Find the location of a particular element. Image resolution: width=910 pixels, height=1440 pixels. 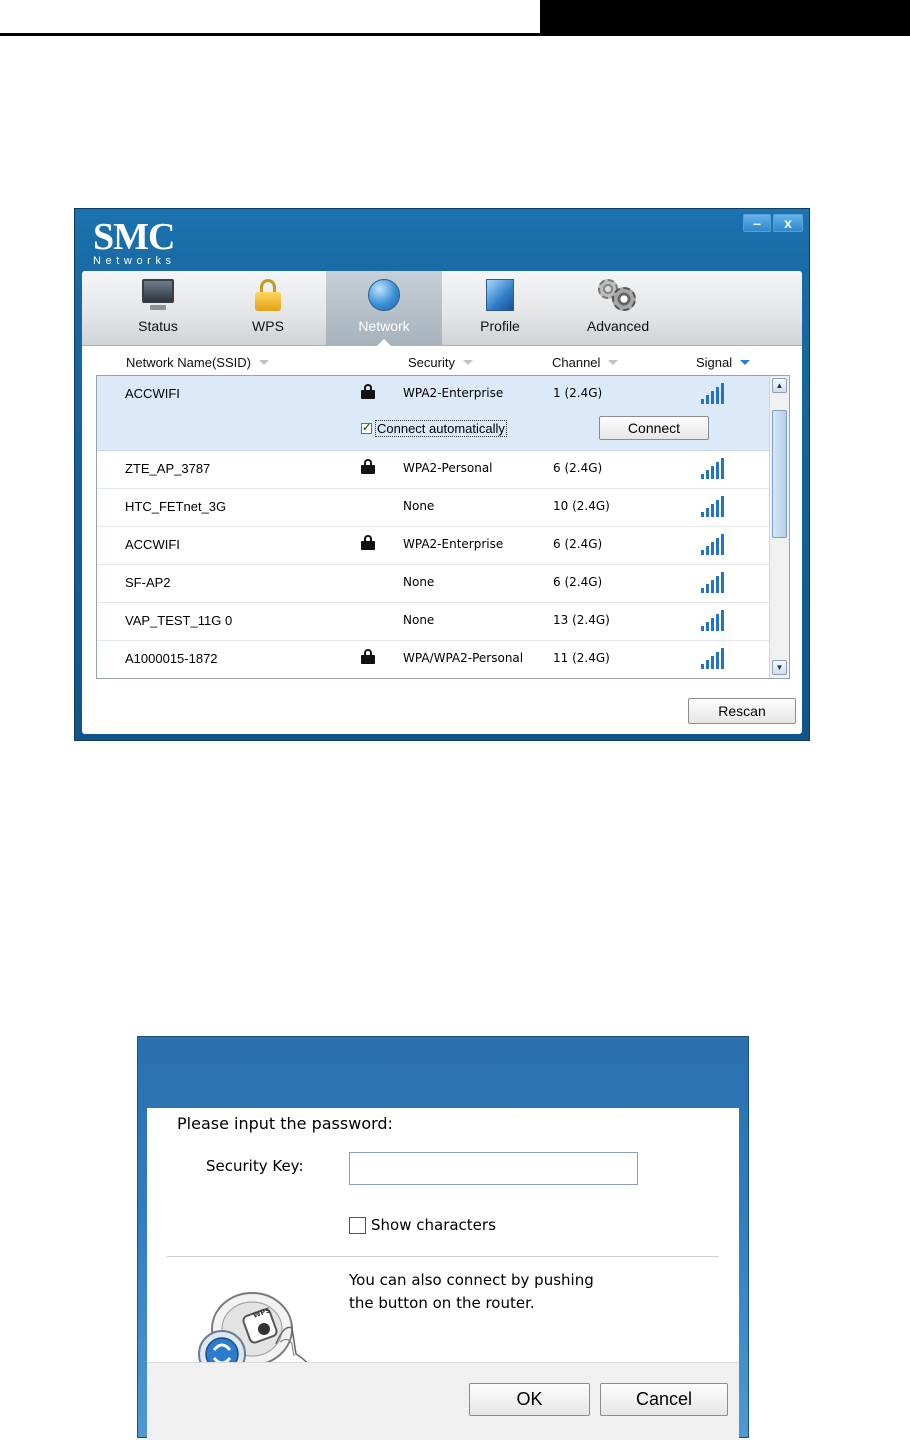

security-cell: WPA2-Personal is located at coordinates (448, 468).